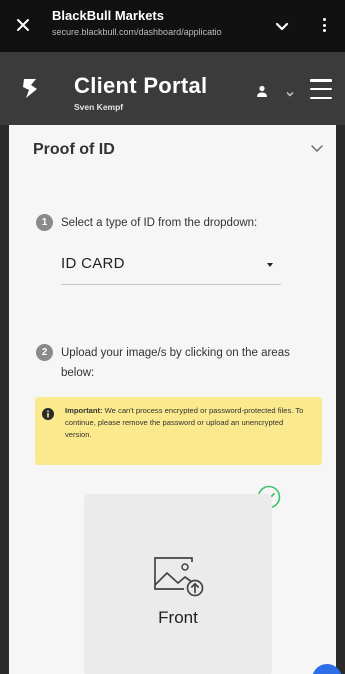 This screenshot has height=674, width=345. I want to click on section-title: Proof of ID, so click(74, 149).